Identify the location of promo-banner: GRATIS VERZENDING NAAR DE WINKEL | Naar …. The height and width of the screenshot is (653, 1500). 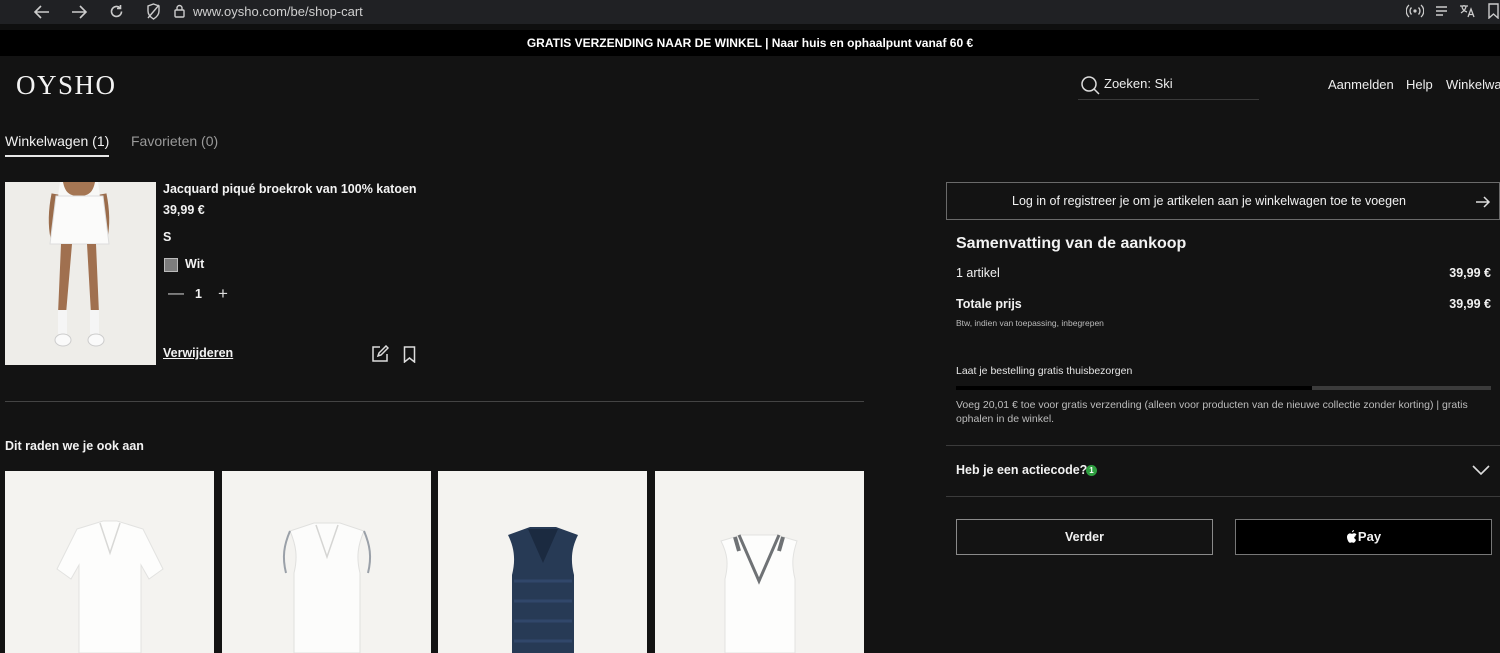
(750, 43).